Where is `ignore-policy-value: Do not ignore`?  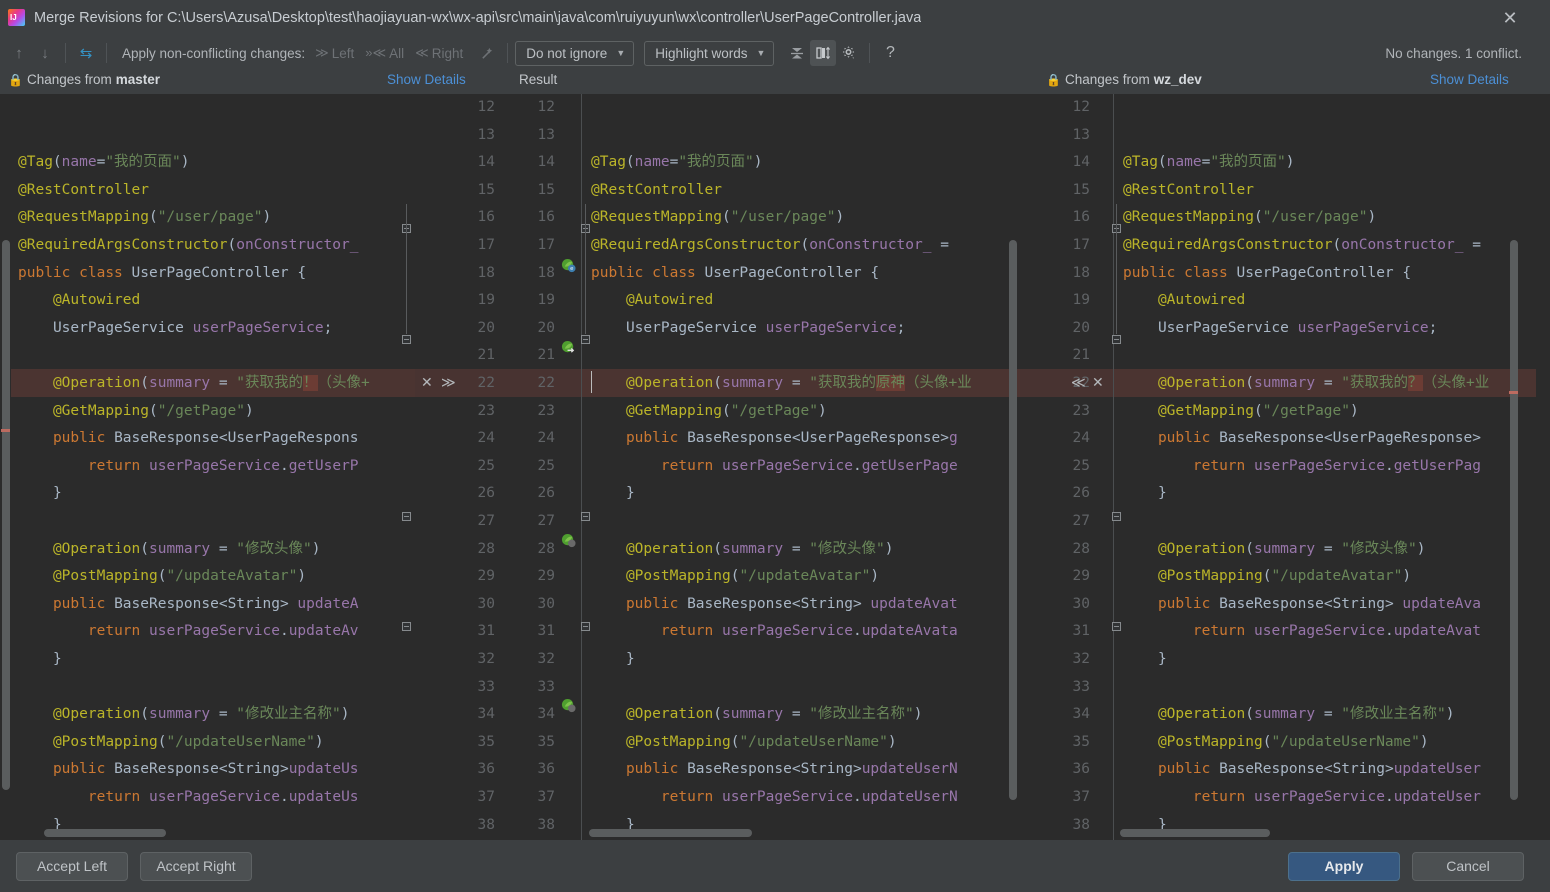
ignore-policy-value: Do not ignore is located at coordinates (567, 53).